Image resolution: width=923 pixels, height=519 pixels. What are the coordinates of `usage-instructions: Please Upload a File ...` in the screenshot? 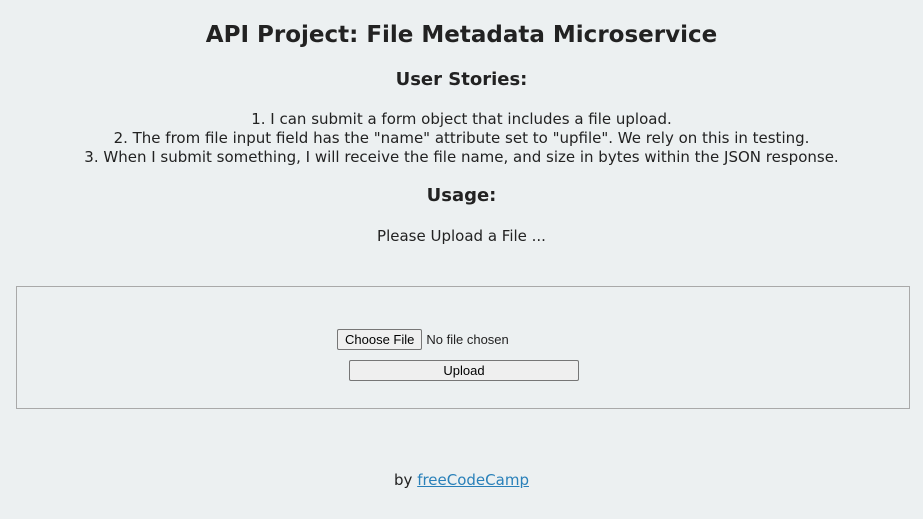 It's located at (461, 236).